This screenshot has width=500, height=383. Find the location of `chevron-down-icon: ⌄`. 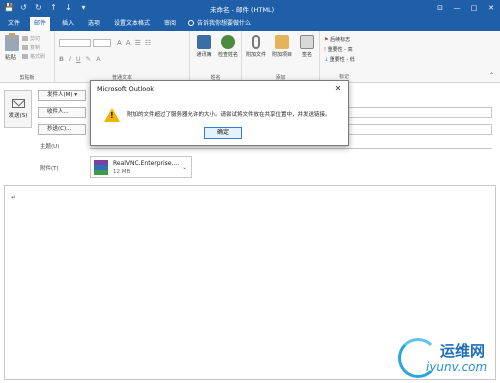

chevron-down-icon: ⌄ is located at coordinates (184, 167).